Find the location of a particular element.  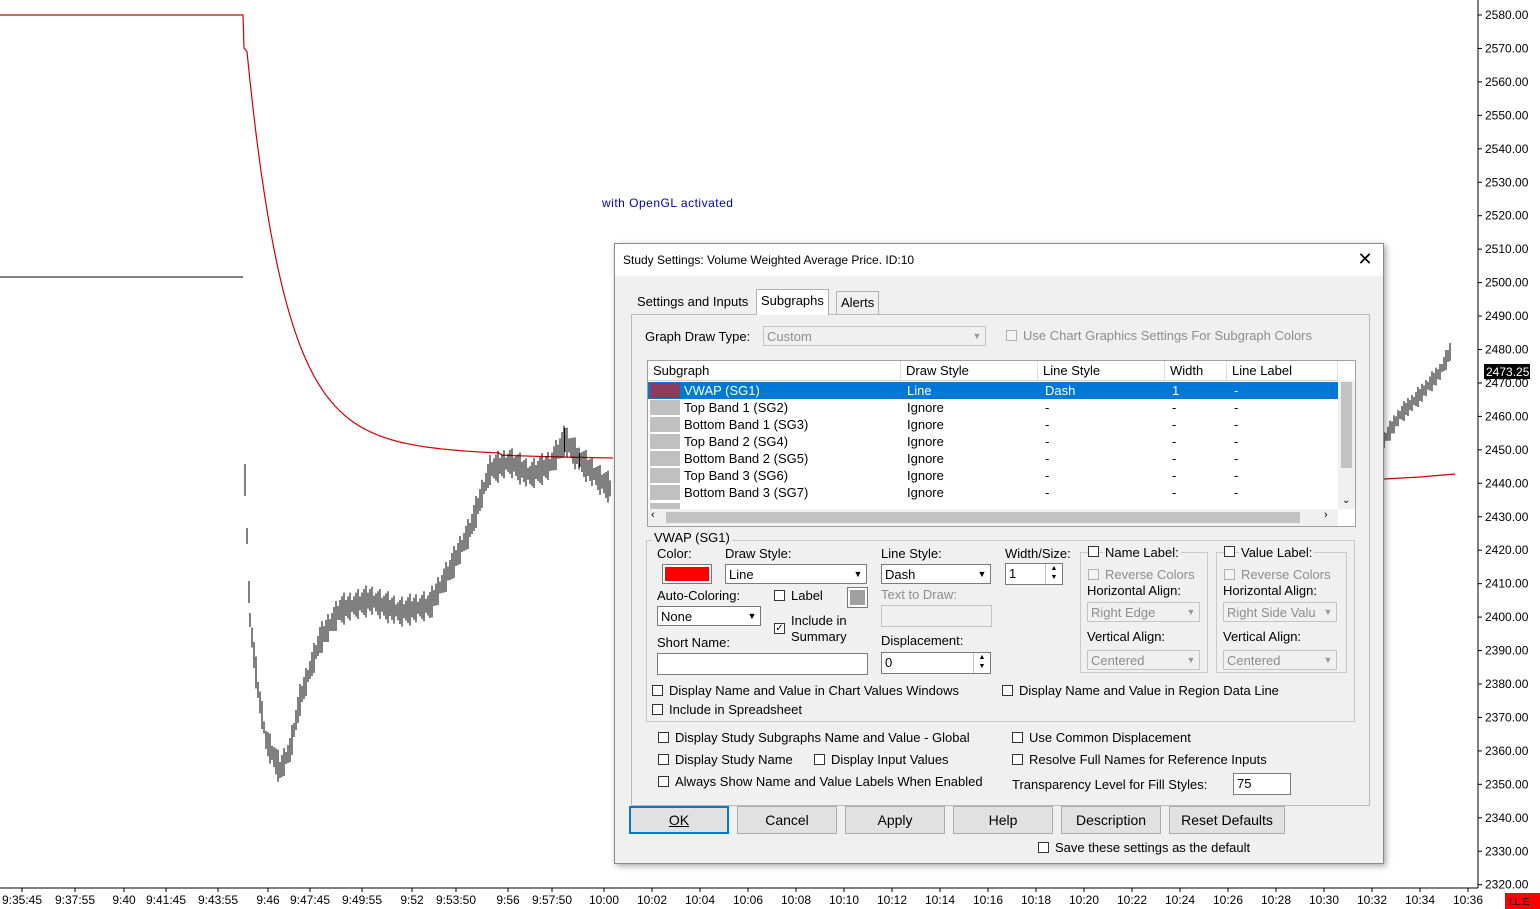

time-tick-label: 10:04 is located at coordinates (700, 900).